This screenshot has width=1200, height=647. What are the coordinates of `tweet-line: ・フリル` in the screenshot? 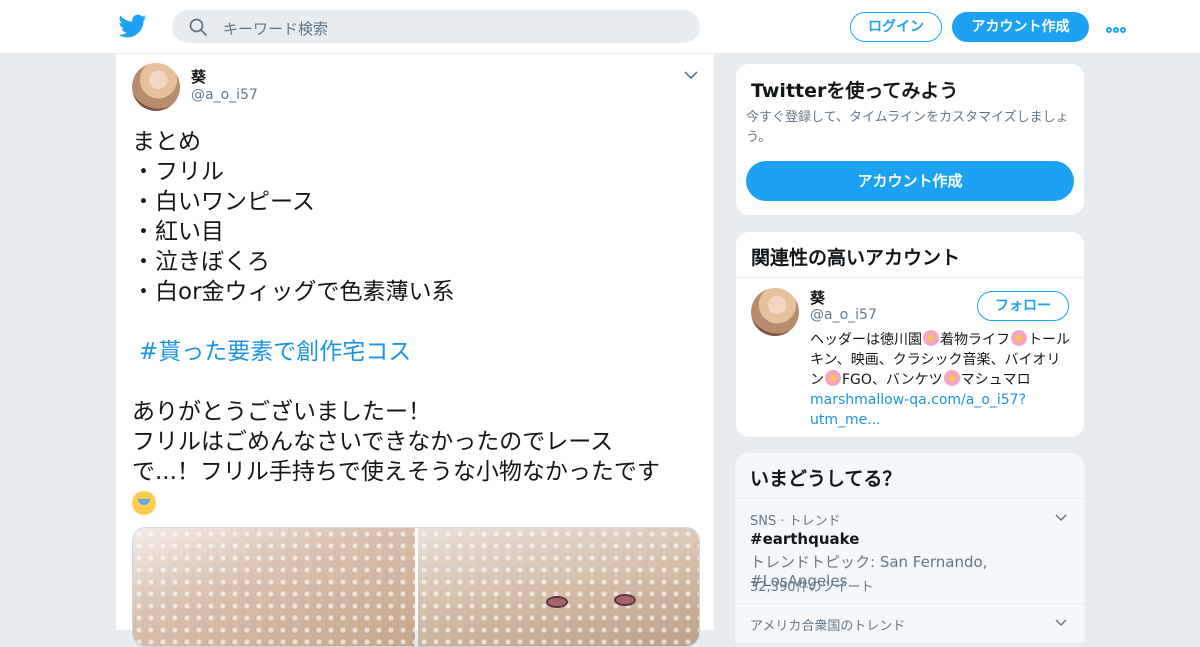 It's located at (178, 172).